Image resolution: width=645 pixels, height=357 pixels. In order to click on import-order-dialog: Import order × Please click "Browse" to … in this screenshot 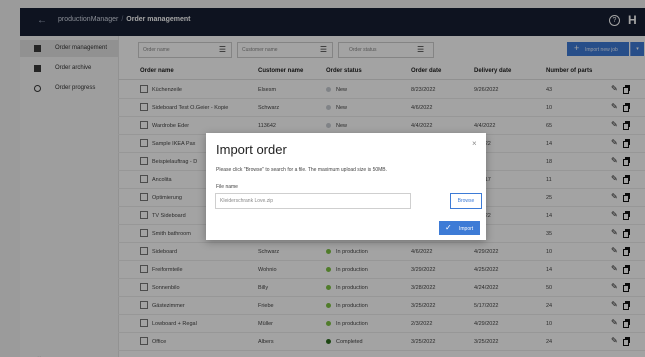, I will do `click(346, 186)`.